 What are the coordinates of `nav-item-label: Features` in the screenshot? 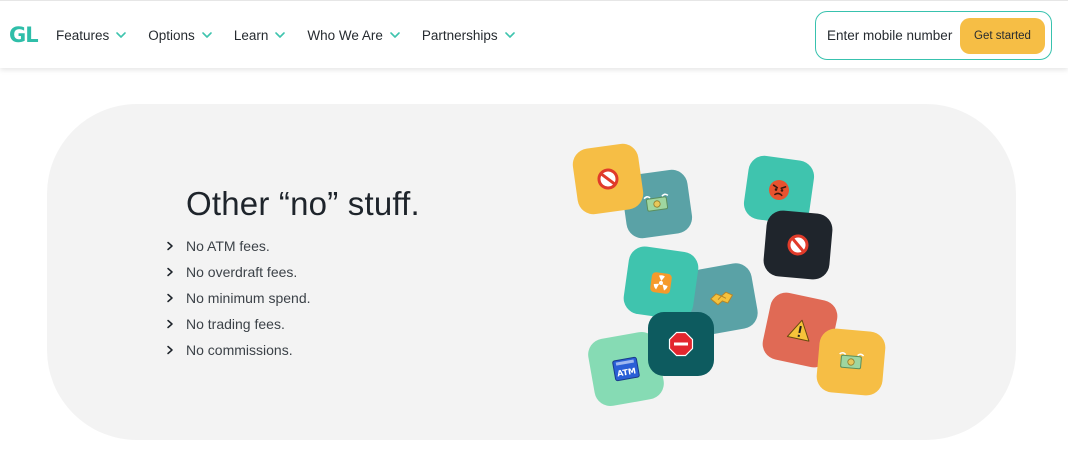 It's located at (83, 35).